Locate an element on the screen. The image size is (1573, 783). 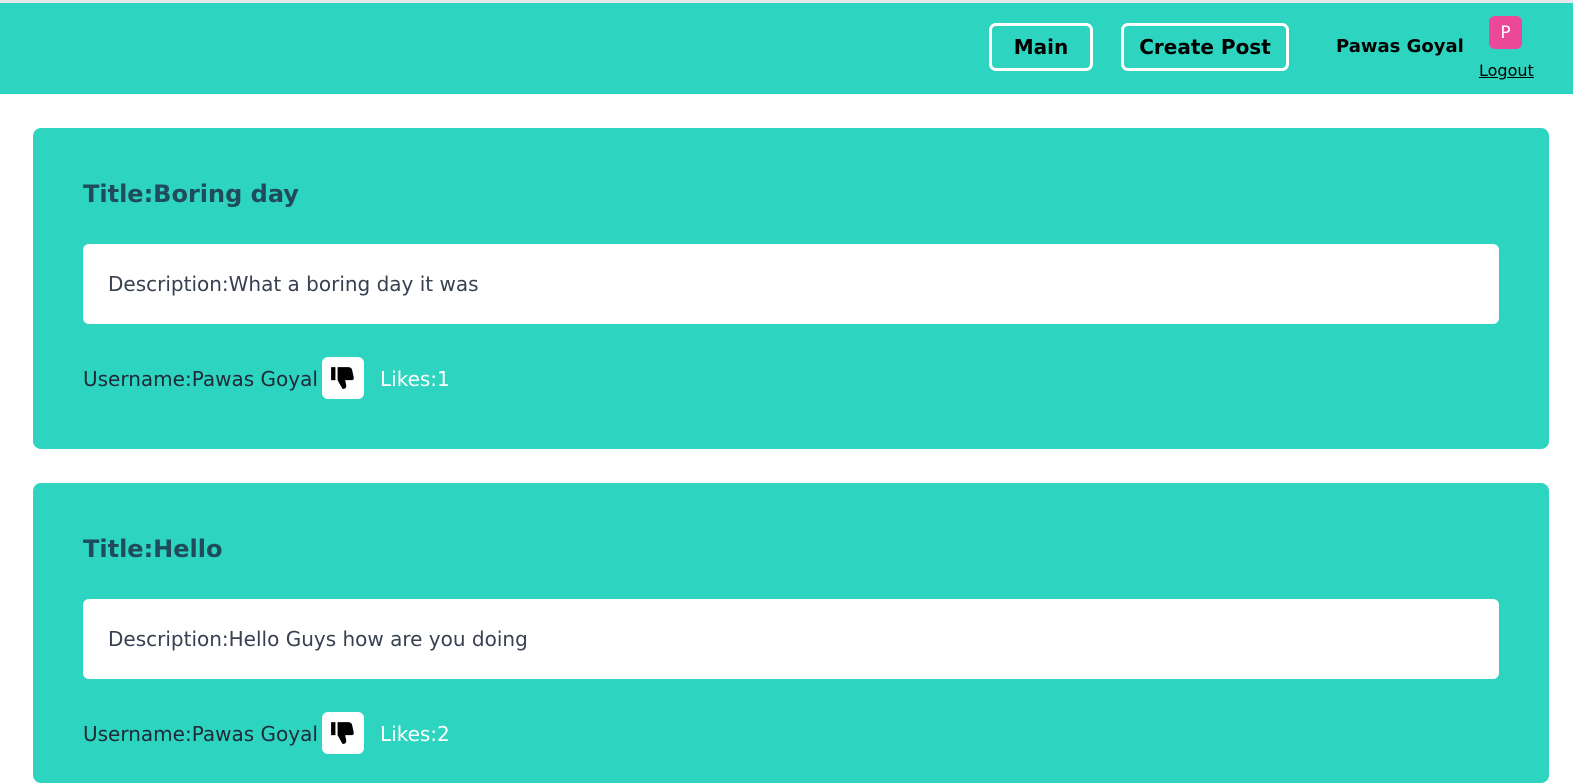
post-title: Title:Hello is located at coordinates (153, 549).